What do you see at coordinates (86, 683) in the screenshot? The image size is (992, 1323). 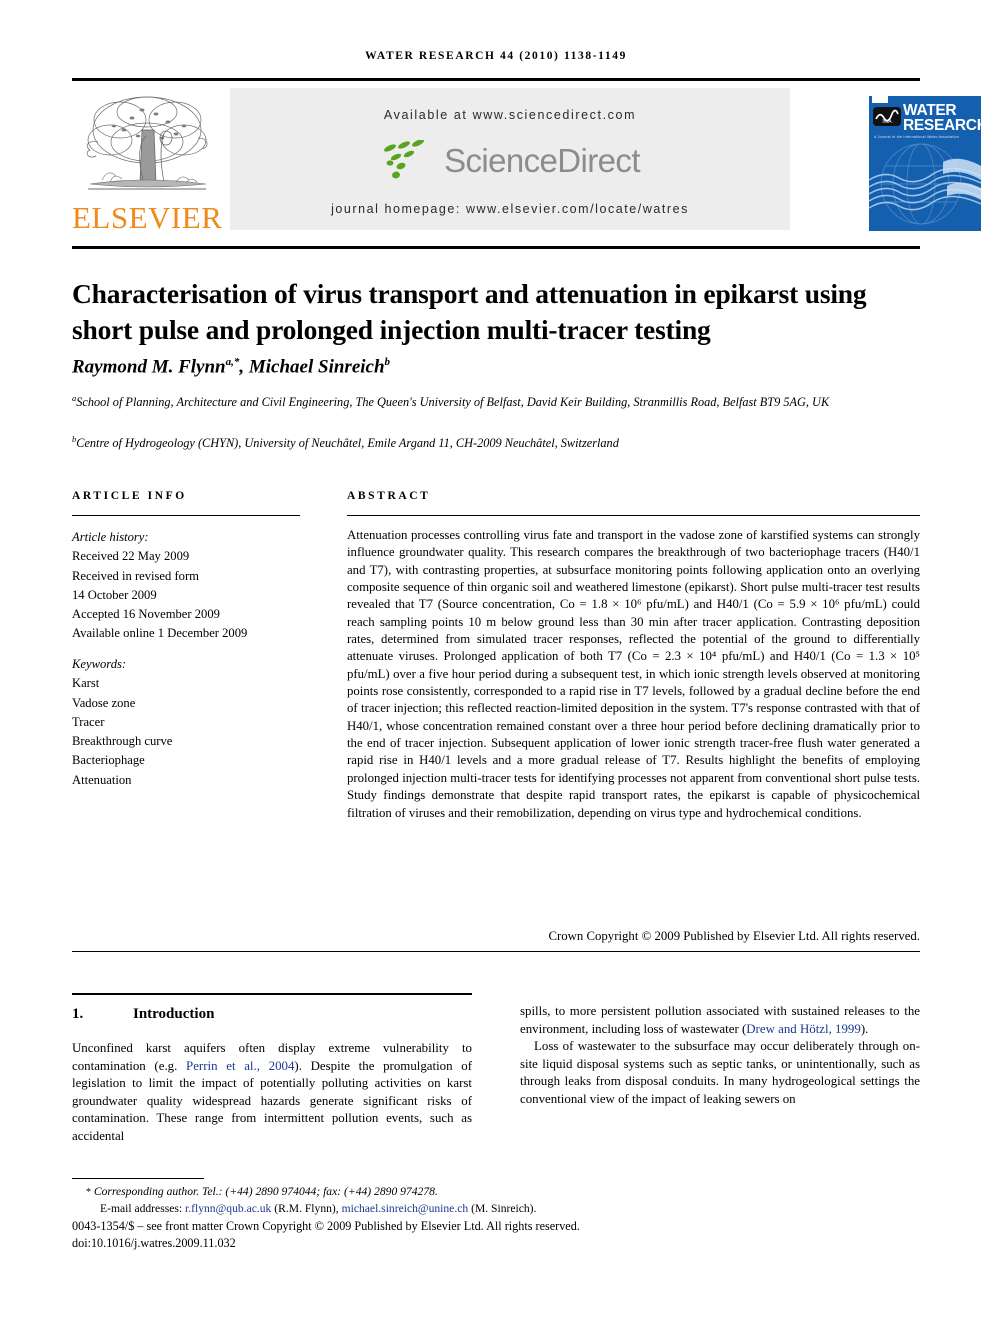 I see `keyword-item: Karst` at bounding box center [86, 683].